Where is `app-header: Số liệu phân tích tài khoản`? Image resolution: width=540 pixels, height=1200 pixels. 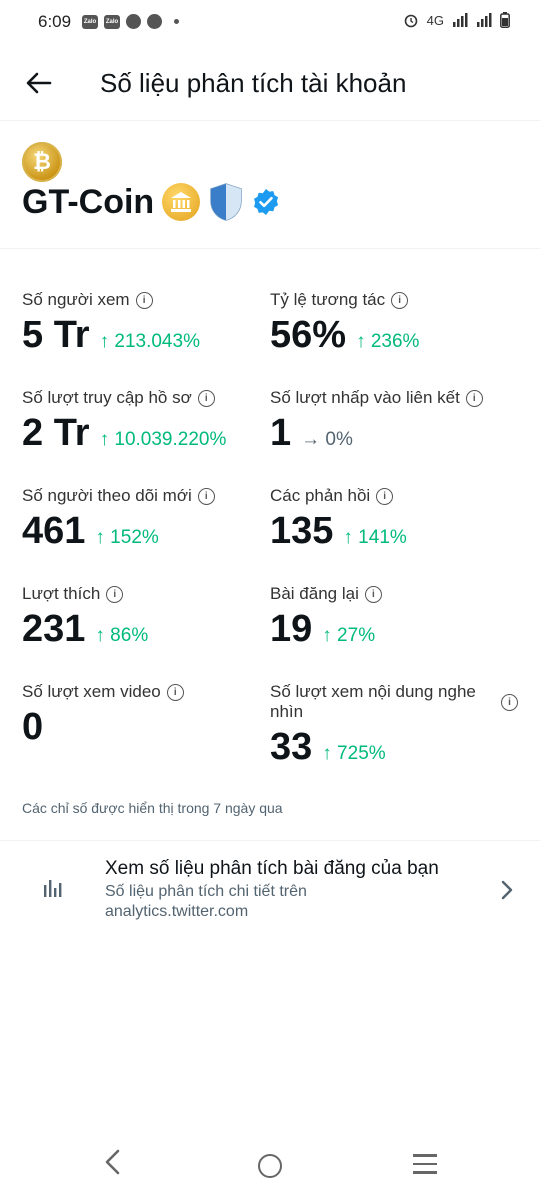 app-header: Số liệu phân tích tài khoản is located at coordinates (270, 82).